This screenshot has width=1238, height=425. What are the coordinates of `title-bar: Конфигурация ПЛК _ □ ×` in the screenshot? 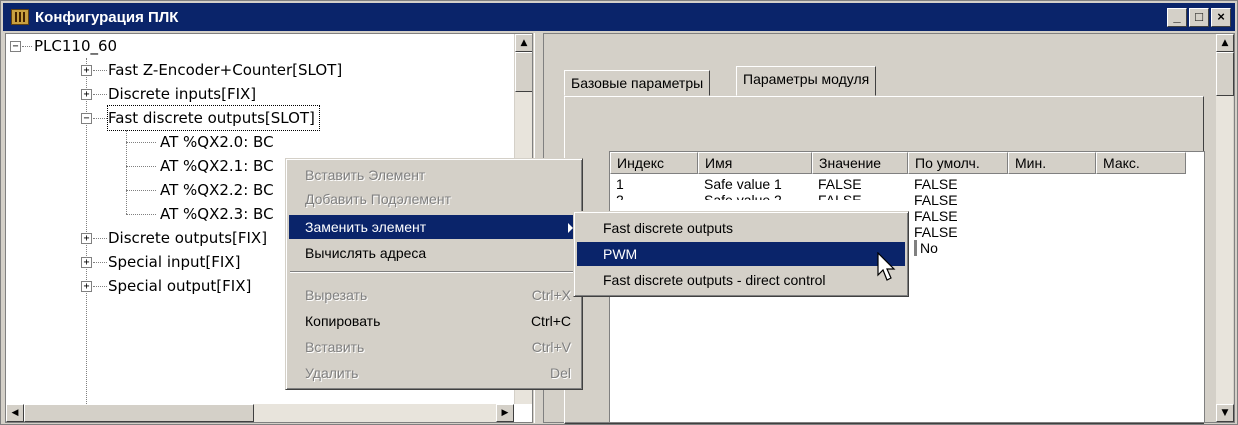 It's located at (619, 17).